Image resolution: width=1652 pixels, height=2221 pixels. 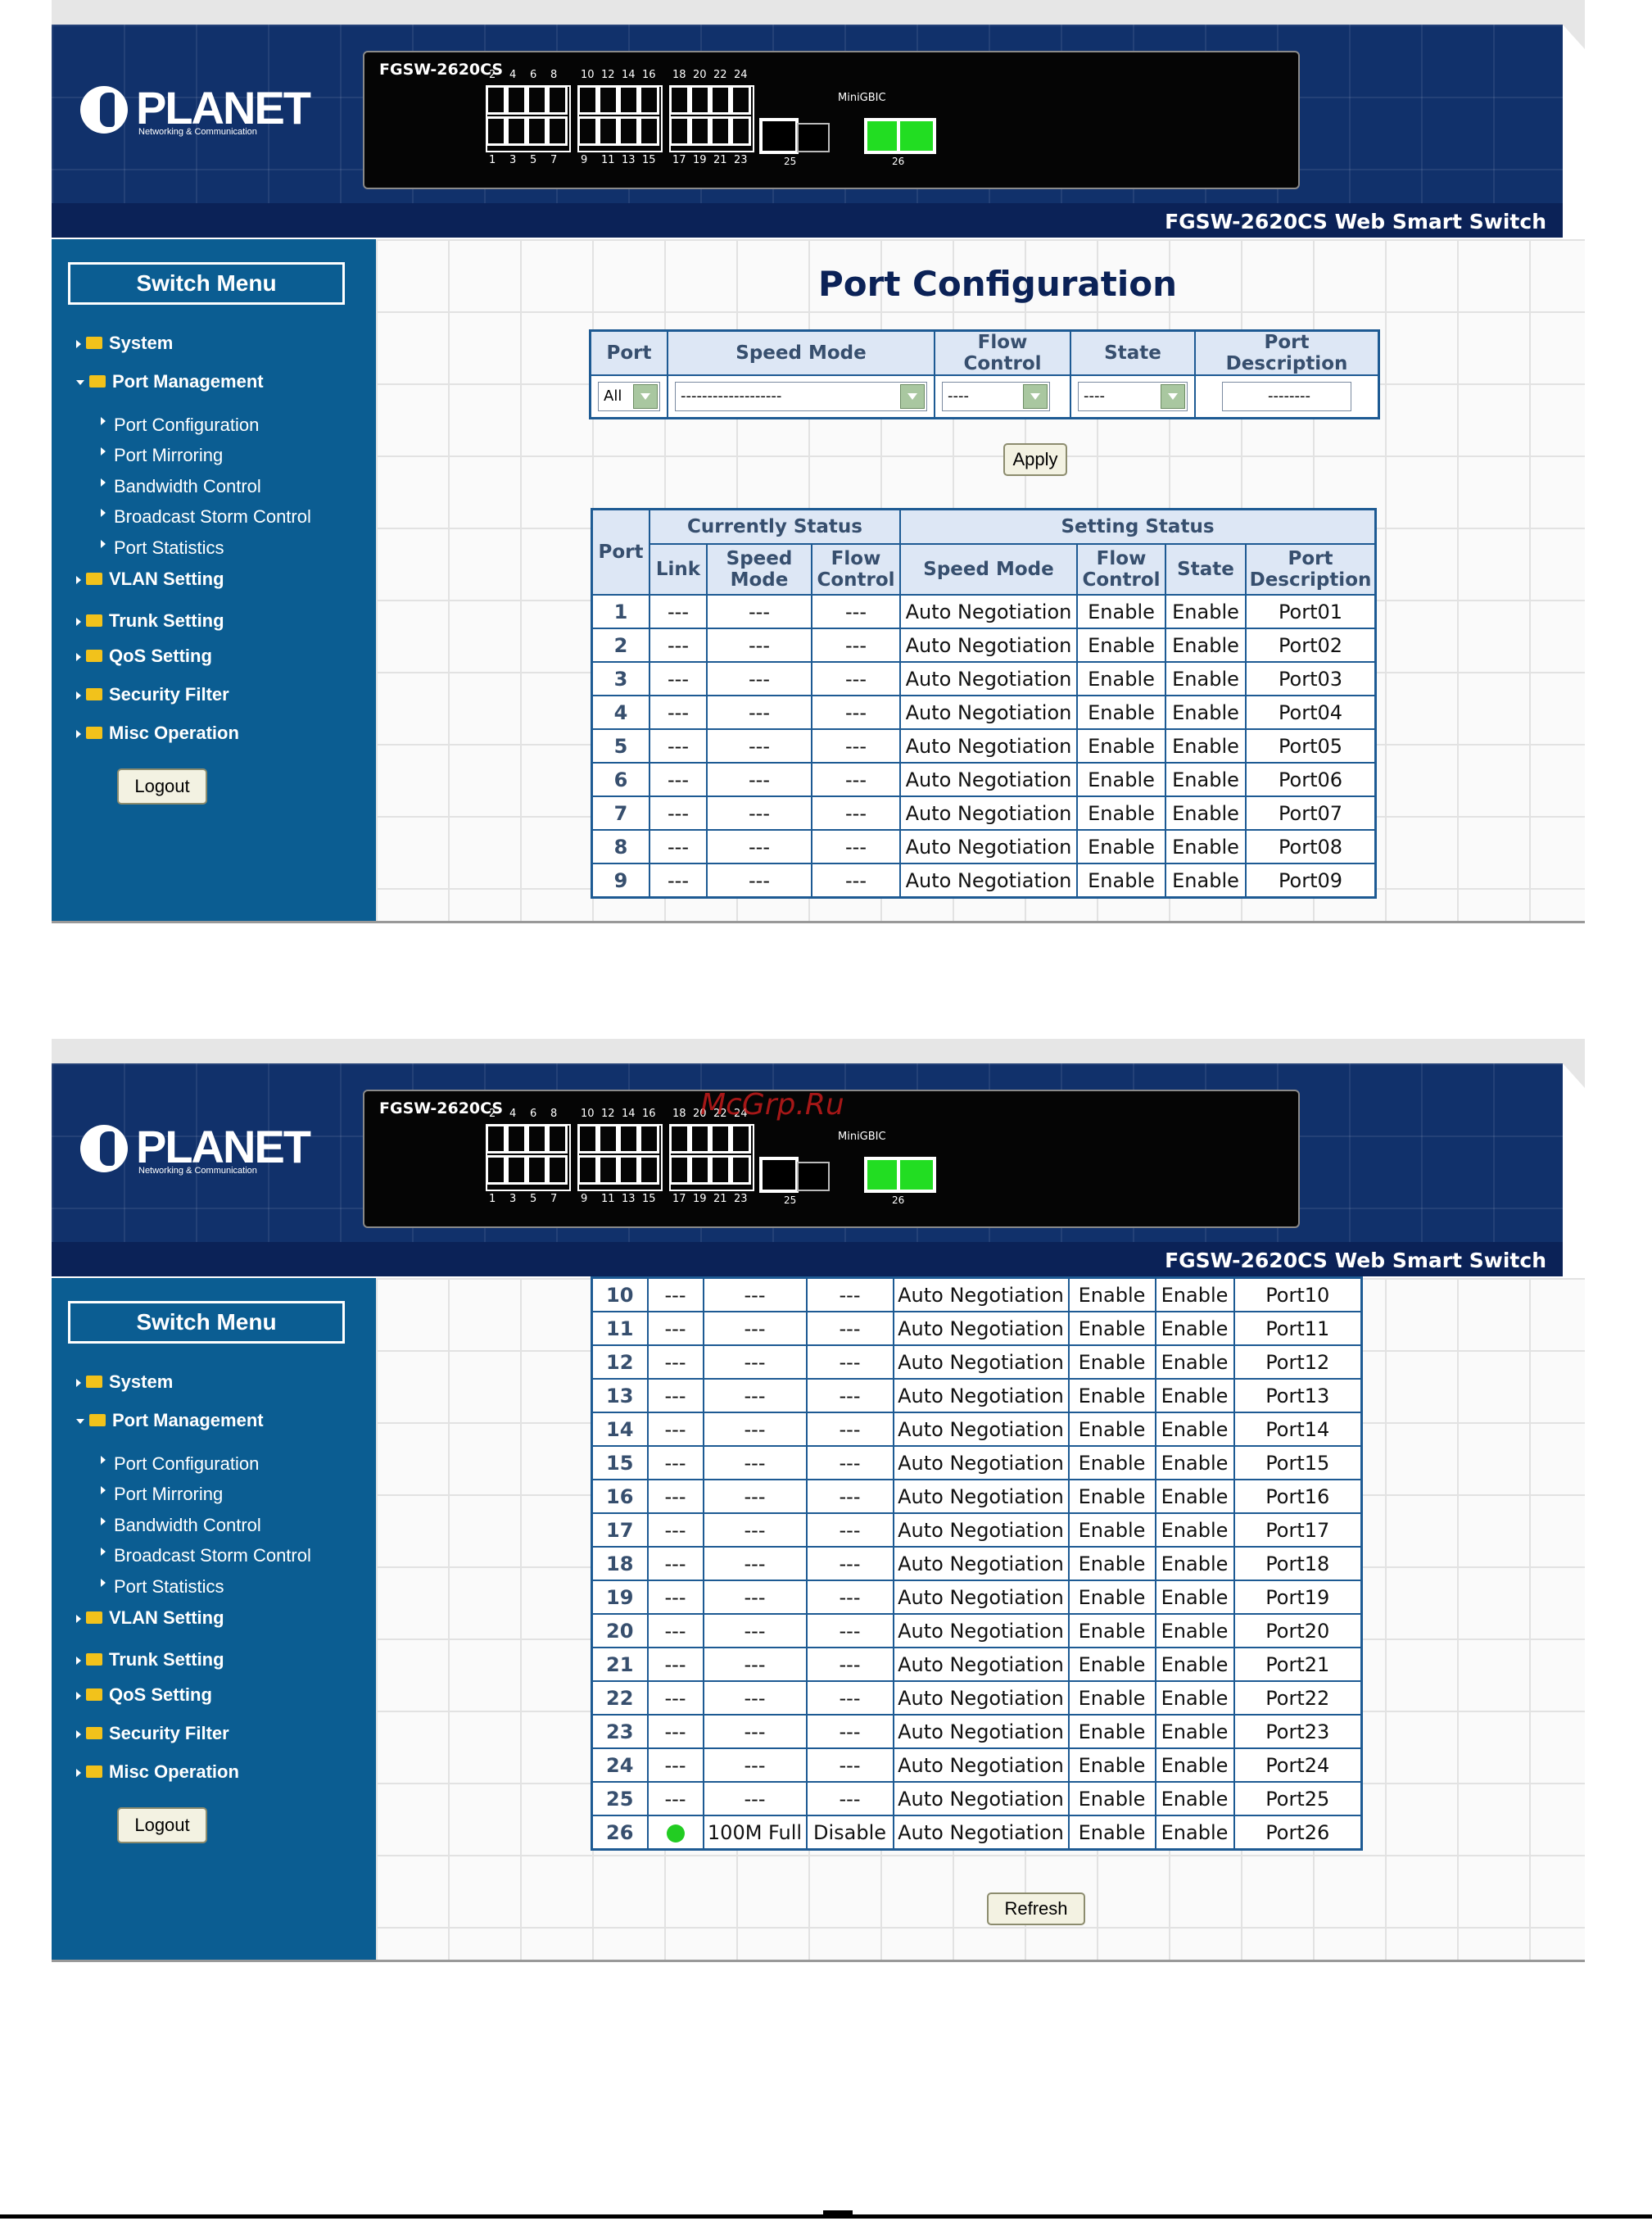 I want to click on triangle-right-icon, so click(x=103, y=1583).